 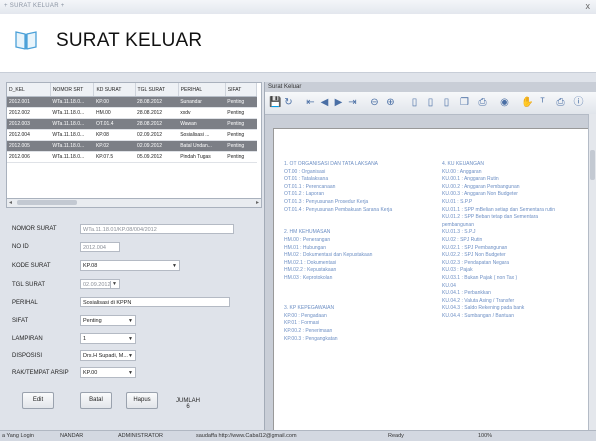 I want to click on table-cell: 02.09.2012, so click(x=157, y=146).